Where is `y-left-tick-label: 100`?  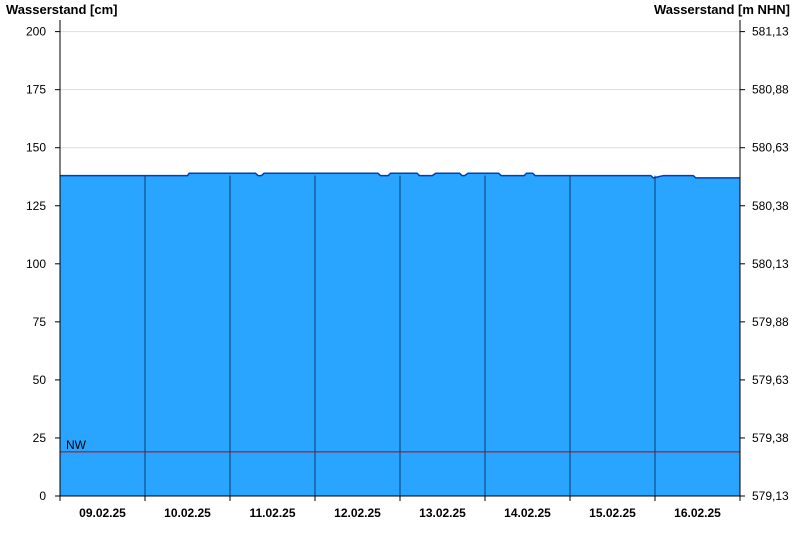
y-left-tick-label: 100 is located at coordinates (36, 264).